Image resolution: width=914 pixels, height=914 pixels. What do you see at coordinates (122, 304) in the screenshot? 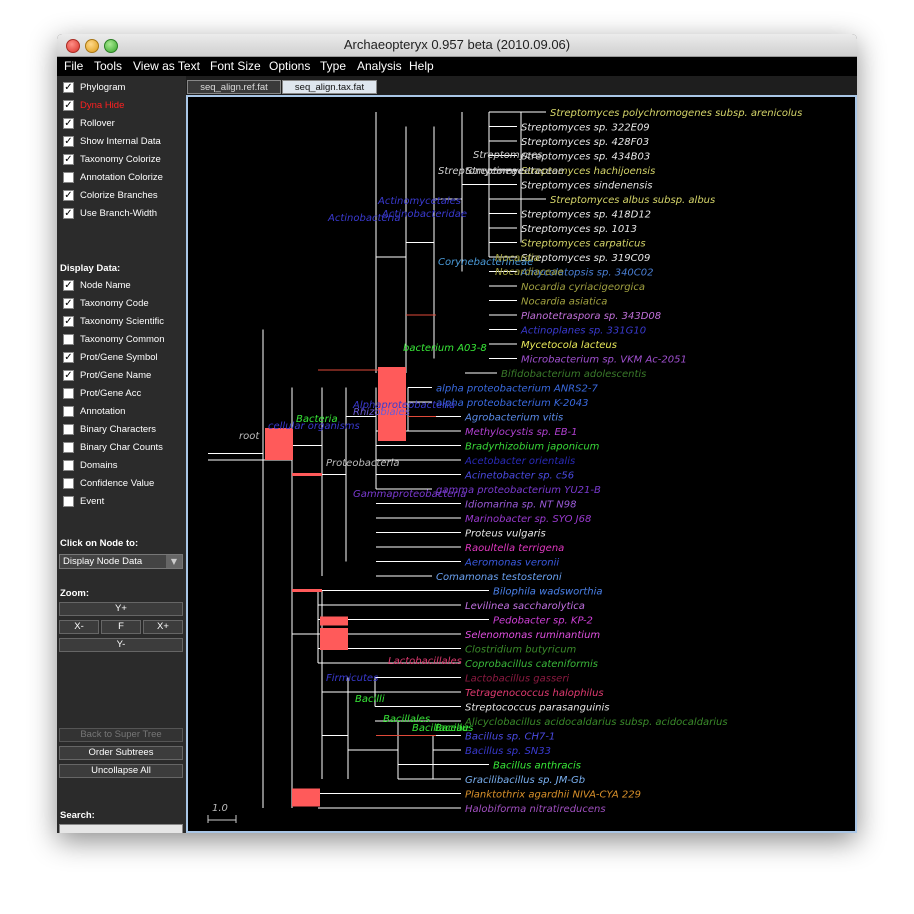
I see `display-checkbox-1: ✓ Taxonomy Code` at bounding box center [122, 304].